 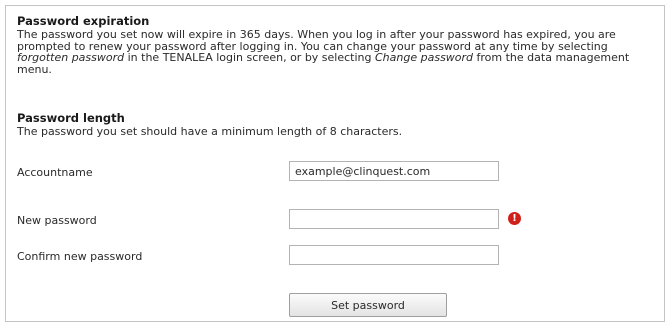 What do you see at coordinates (424, 57) in the screenshot?
I see `change-password-reference: Change password` at bounding box center [424, 57].